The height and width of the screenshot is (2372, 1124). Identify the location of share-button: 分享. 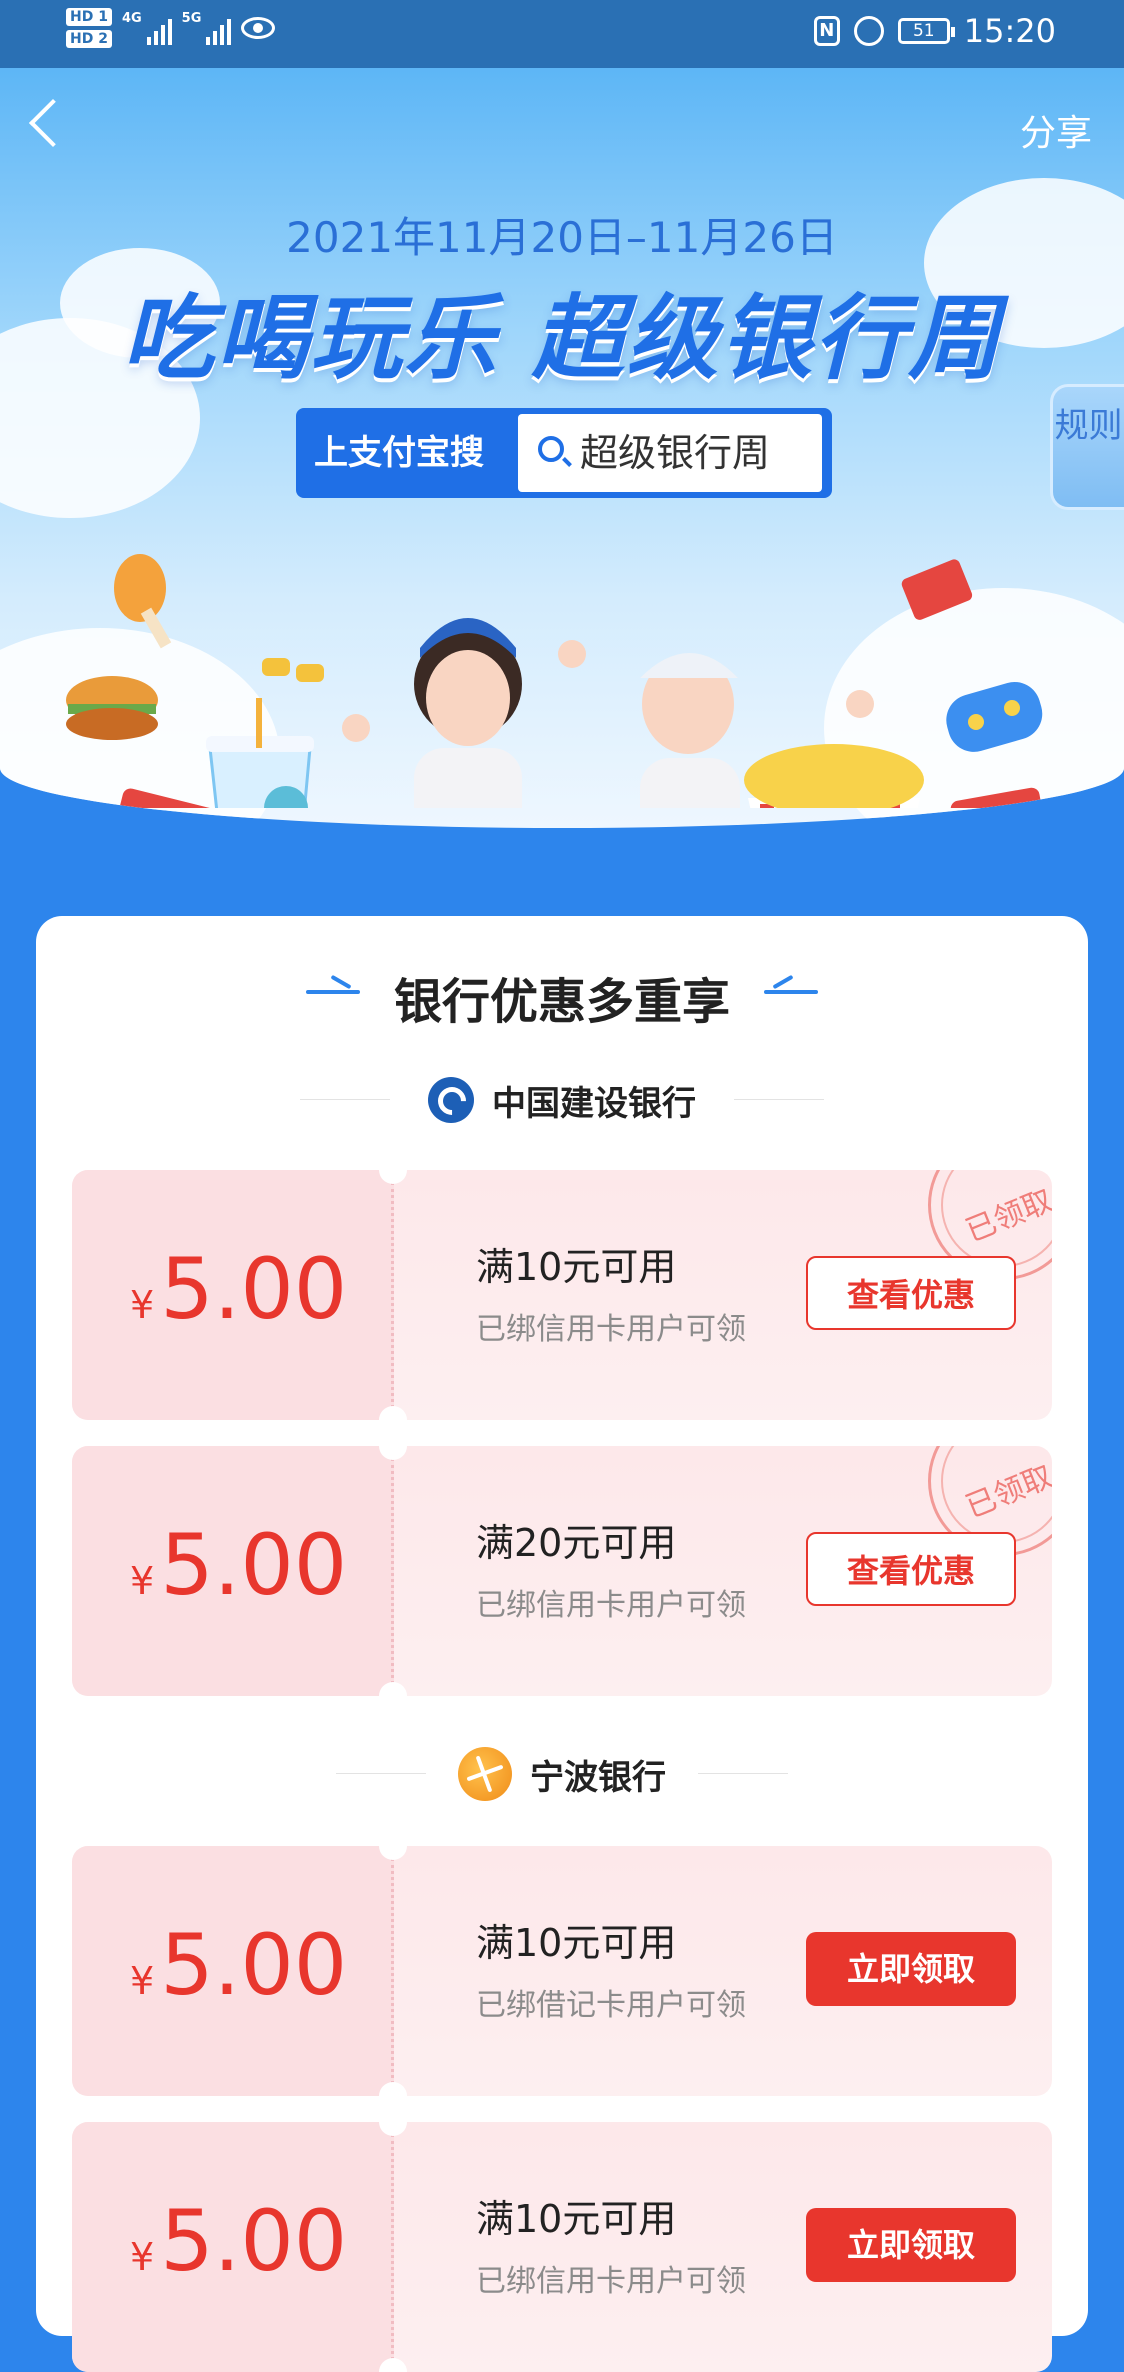
(1056, 130).